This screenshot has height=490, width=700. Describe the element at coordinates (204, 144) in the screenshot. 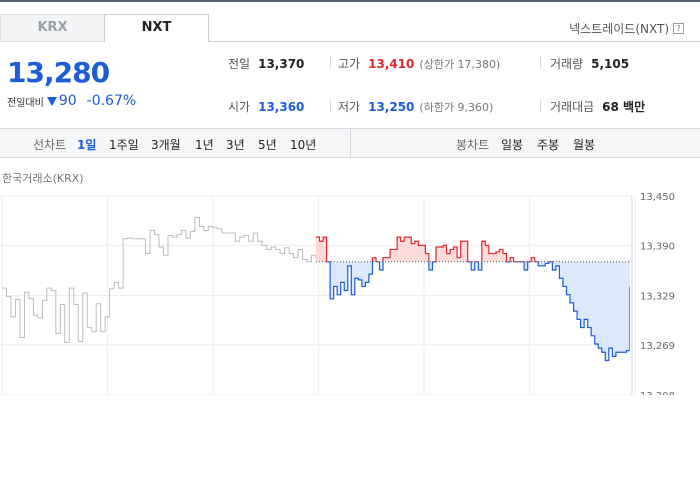

I see `period-1y: 1년` at that location.